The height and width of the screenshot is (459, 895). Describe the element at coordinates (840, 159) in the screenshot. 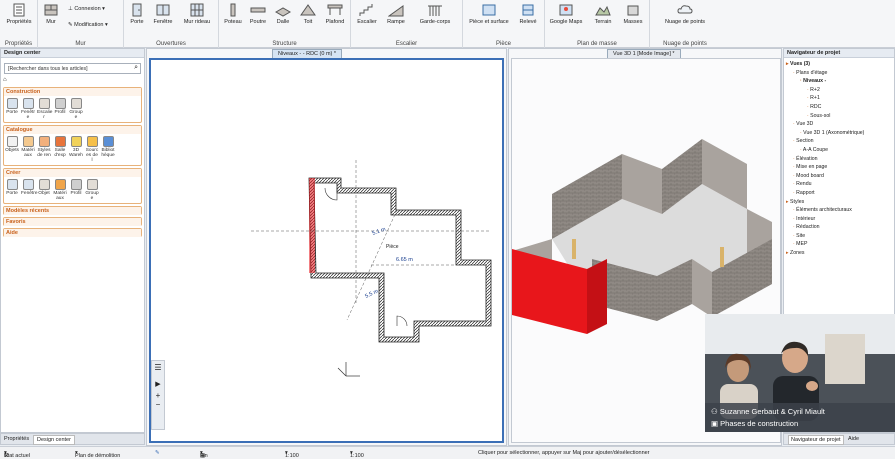

I see `tree-item: · Élévation` at that location.